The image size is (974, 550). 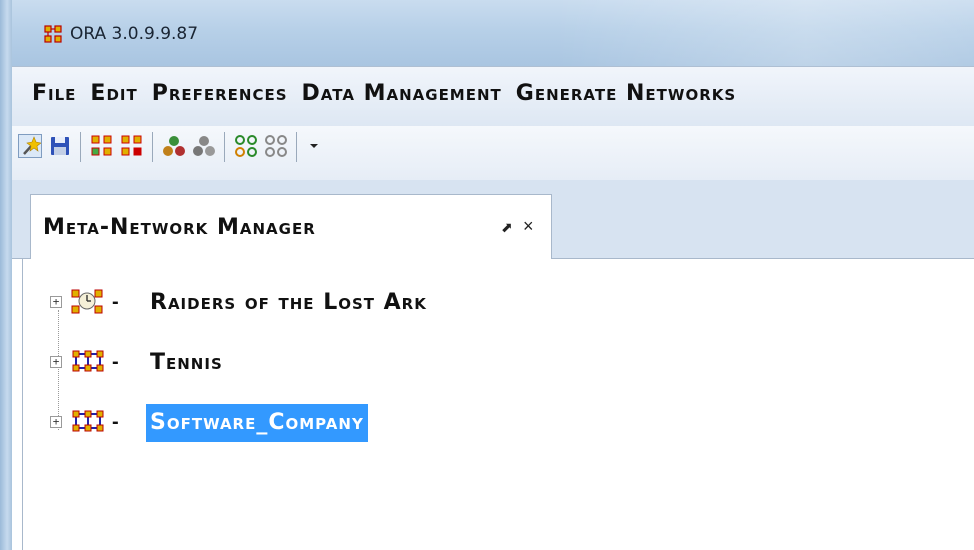 I want to click on menu-preferences: Preferences, so click(x=220, y=93).